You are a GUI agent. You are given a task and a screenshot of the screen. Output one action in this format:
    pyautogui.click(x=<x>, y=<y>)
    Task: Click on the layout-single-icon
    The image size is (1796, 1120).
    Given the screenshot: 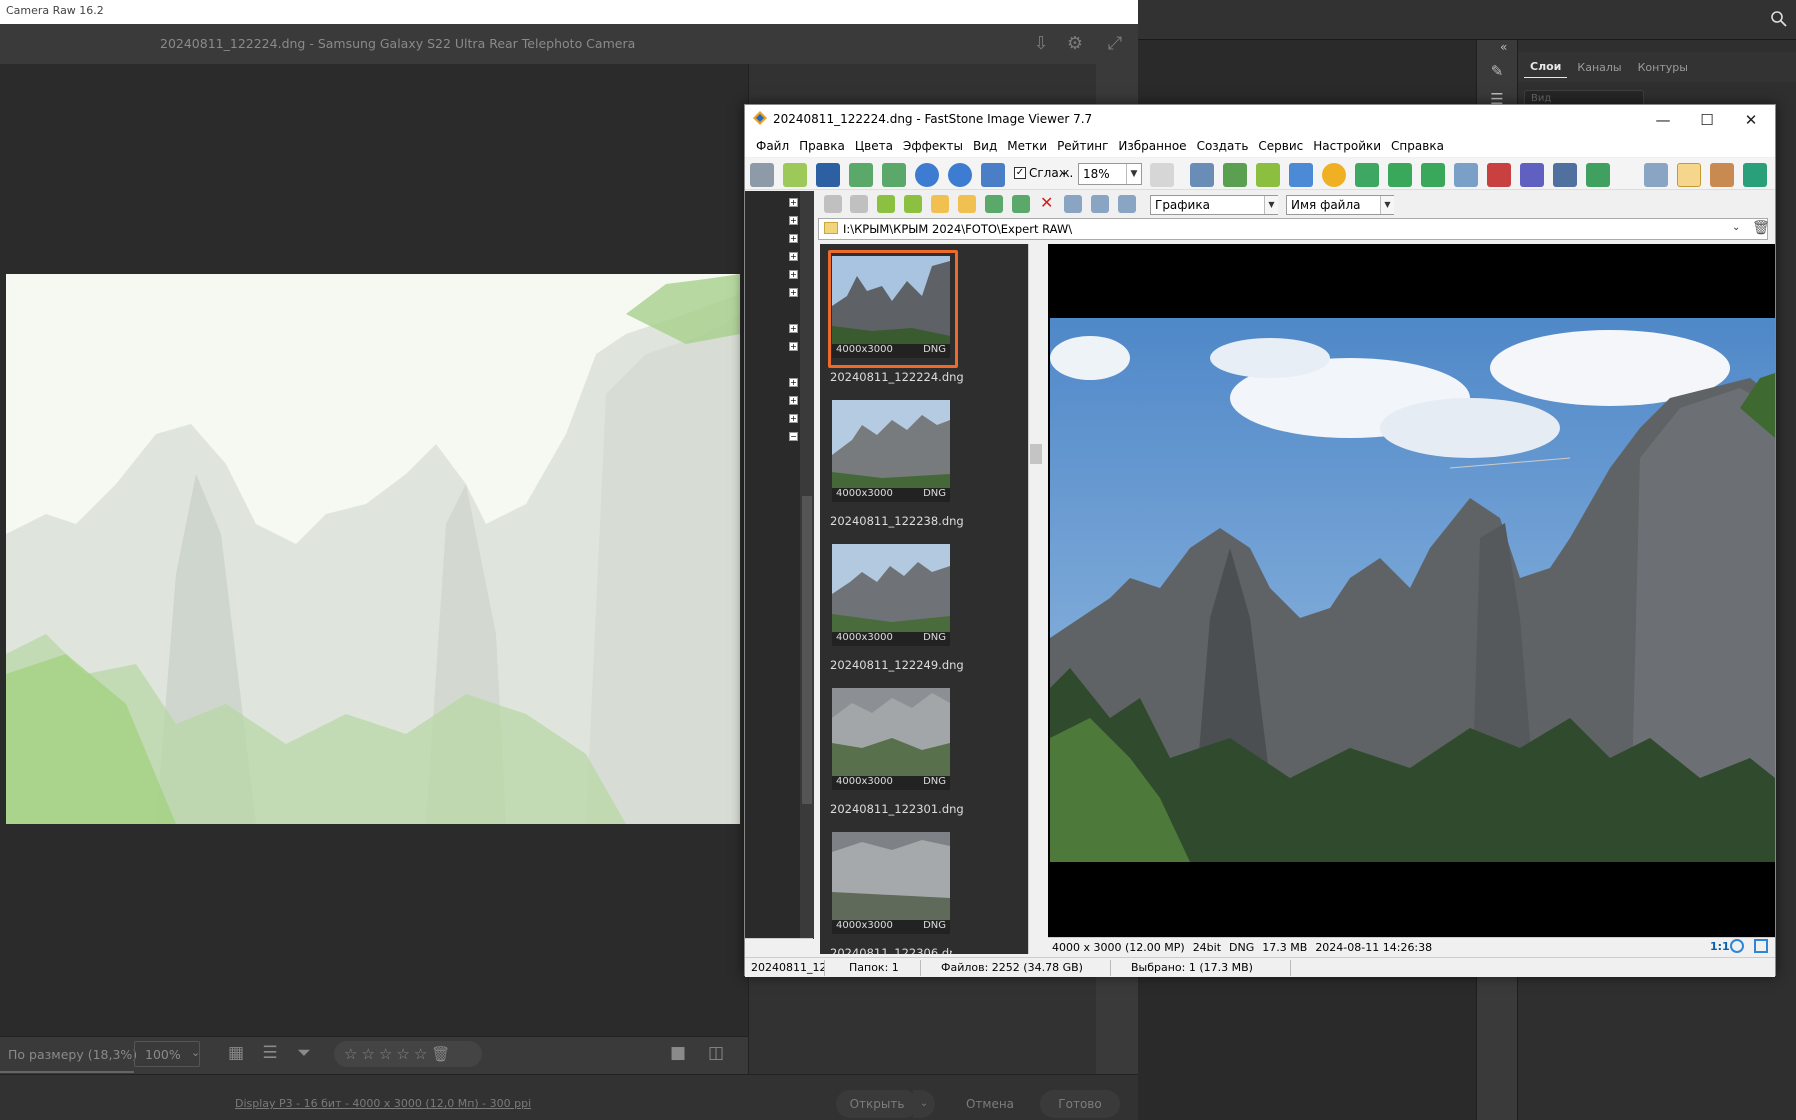 What is the action you would take?
    pyautogui.click(x=1722, y=175)
    